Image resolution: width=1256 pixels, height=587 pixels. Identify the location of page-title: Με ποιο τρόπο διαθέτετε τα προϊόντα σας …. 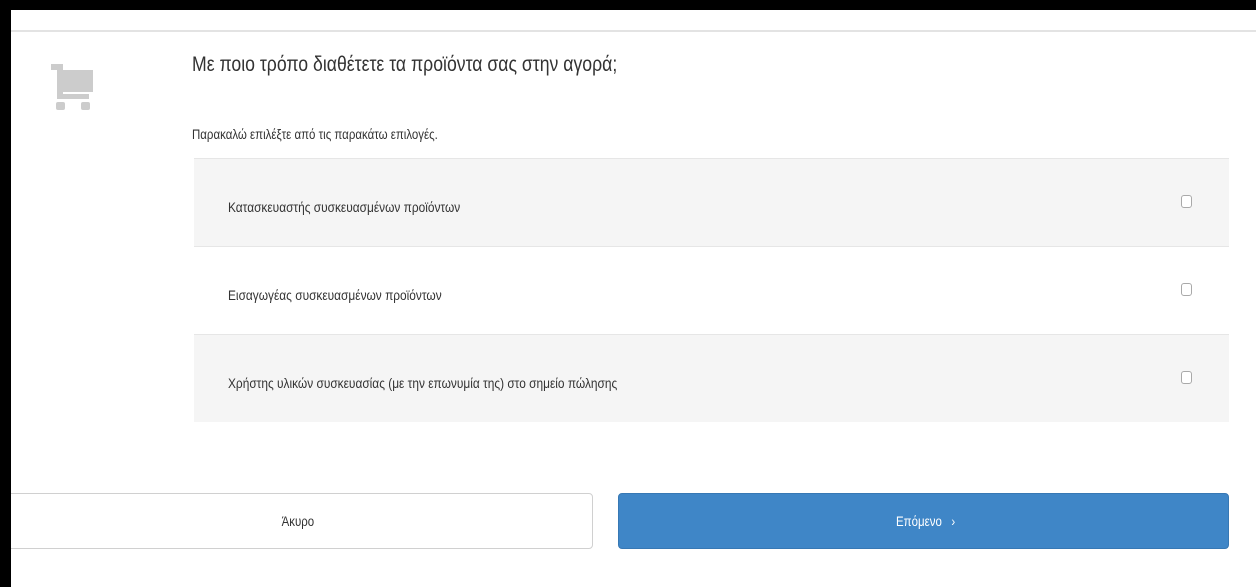
(405, 64).